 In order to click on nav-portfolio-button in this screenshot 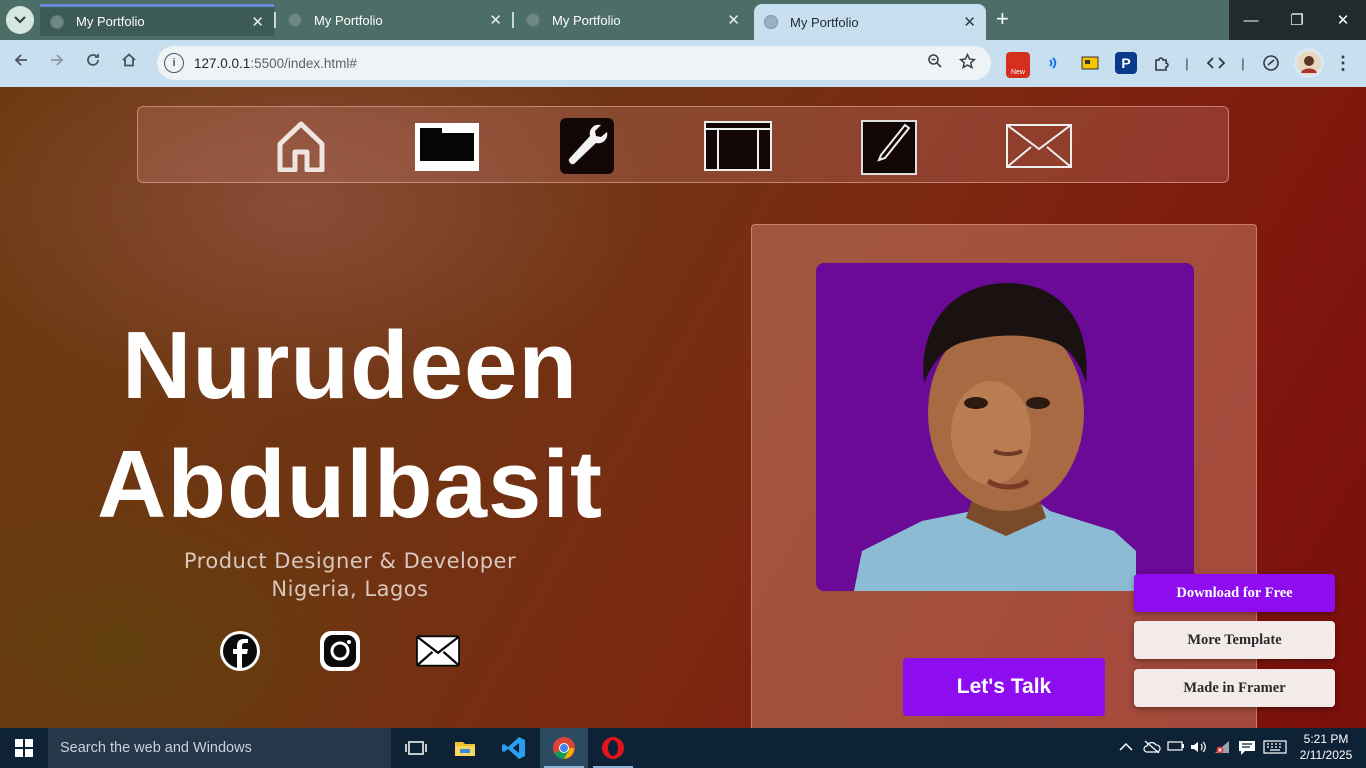, I will do `click(738, 146)`.